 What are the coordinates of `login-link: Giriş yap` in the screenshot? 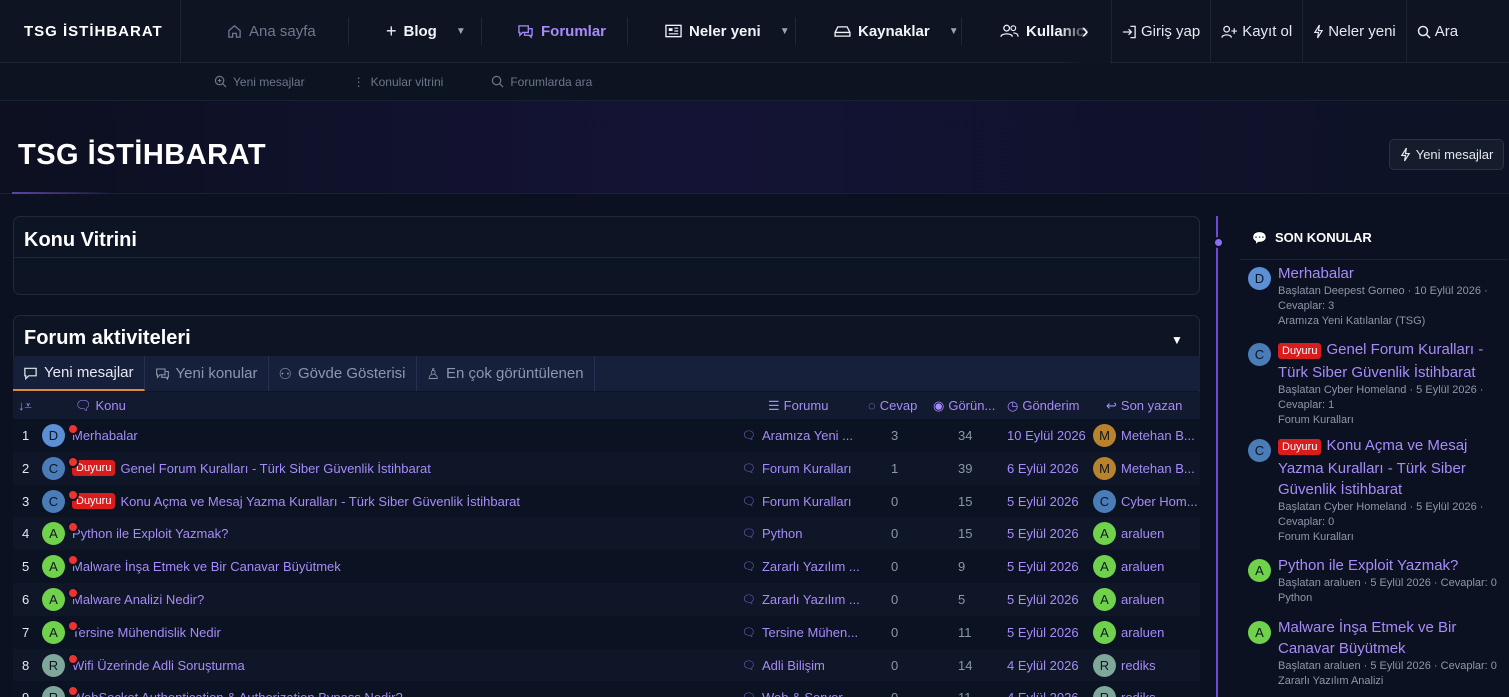 It's located at (1162, 31).